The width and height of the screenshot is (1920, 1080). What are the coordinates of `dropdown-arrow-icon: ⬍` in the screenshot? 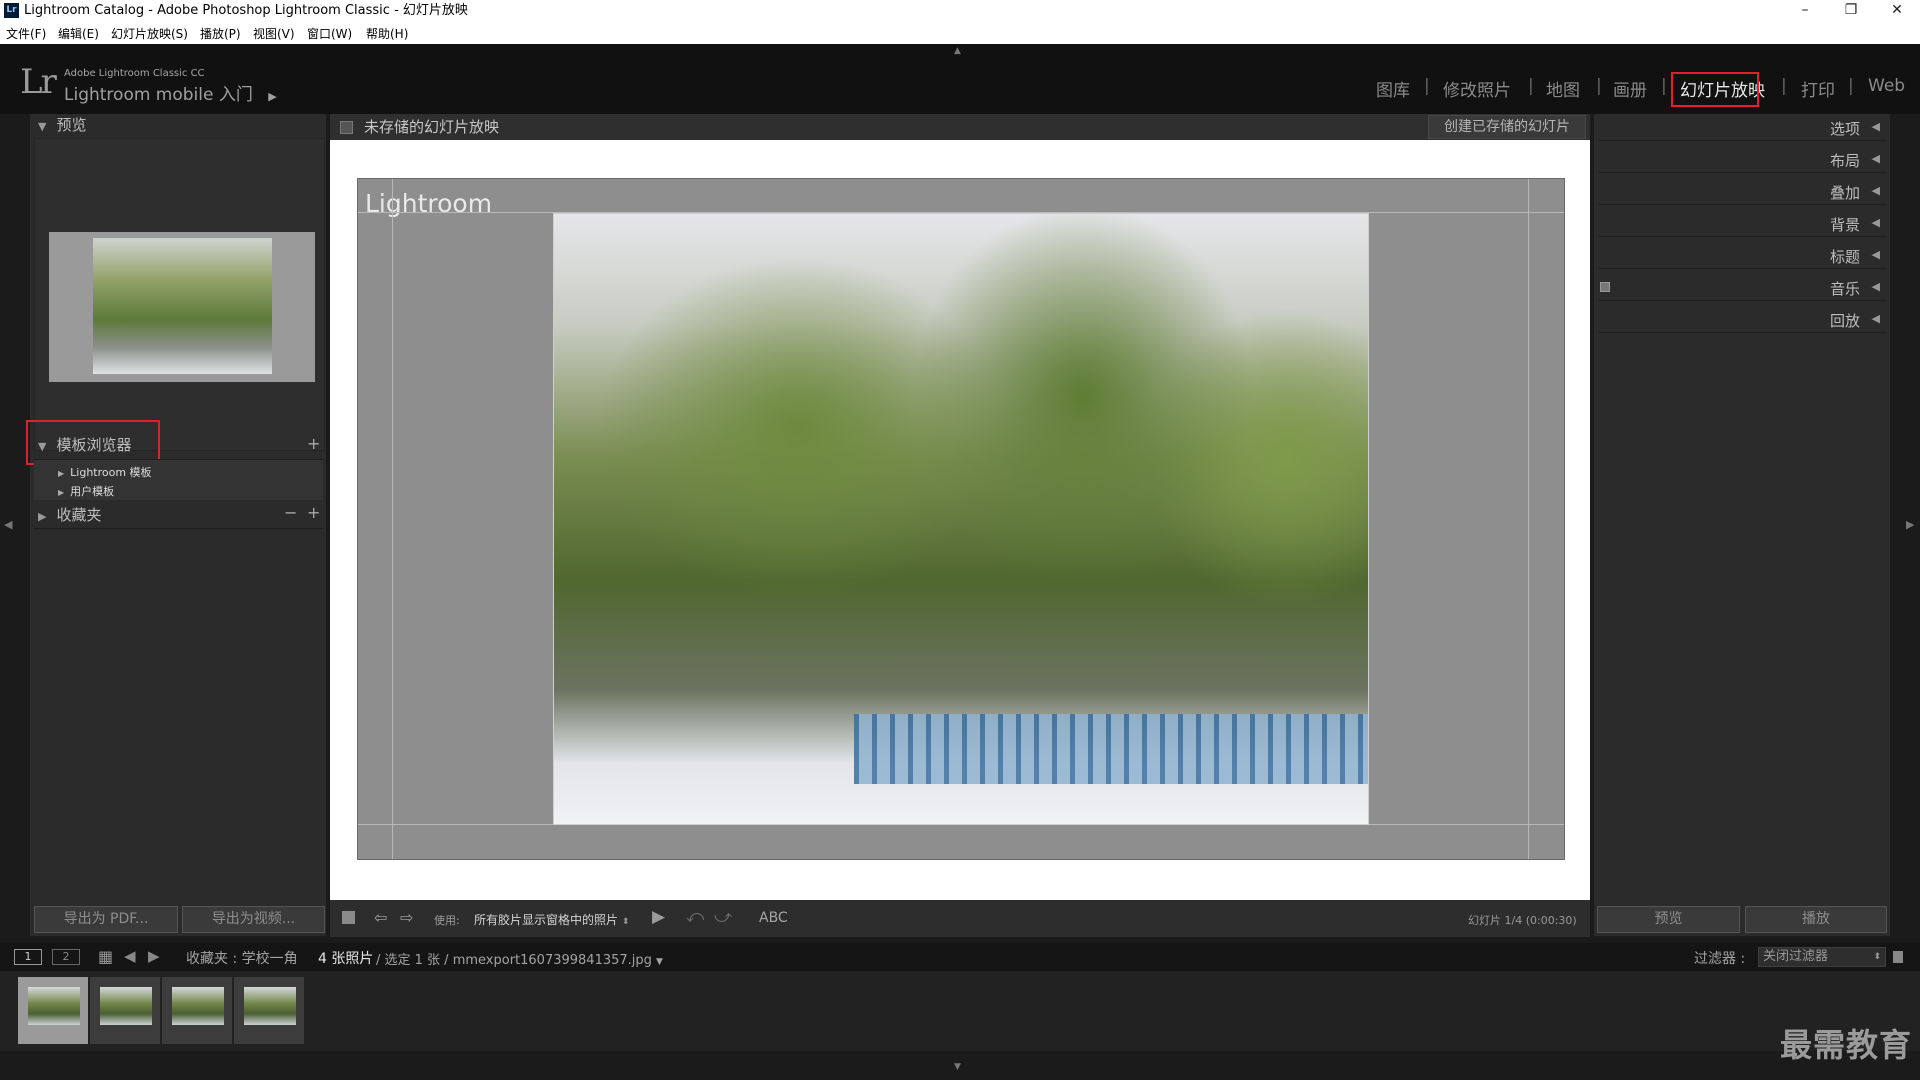 It's located at (1877, 957).